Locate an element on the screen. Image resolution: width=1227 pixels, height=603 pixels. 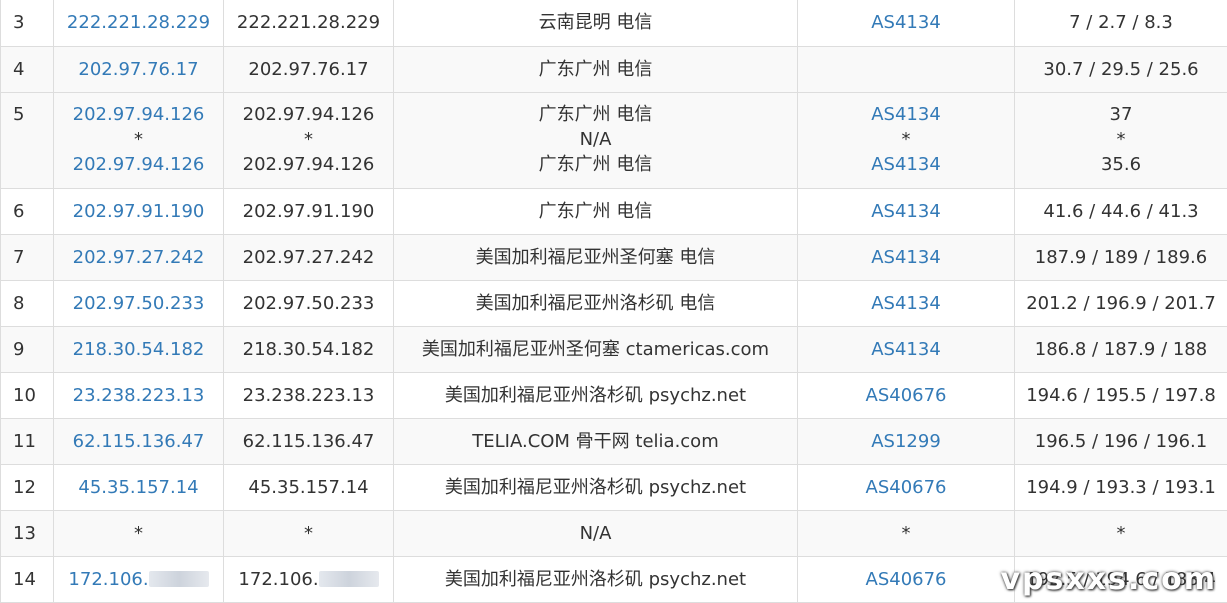
asn-link is located at coordinates (906, 69).